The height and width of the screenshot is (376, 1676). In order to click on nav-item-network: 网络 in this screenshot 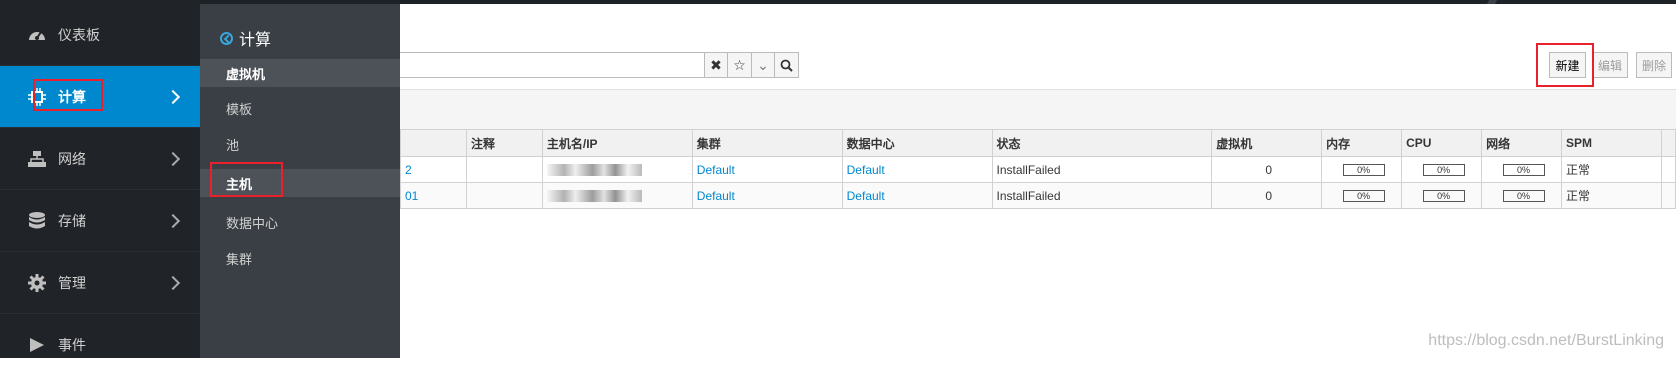, I will do `click(100, 159)`.